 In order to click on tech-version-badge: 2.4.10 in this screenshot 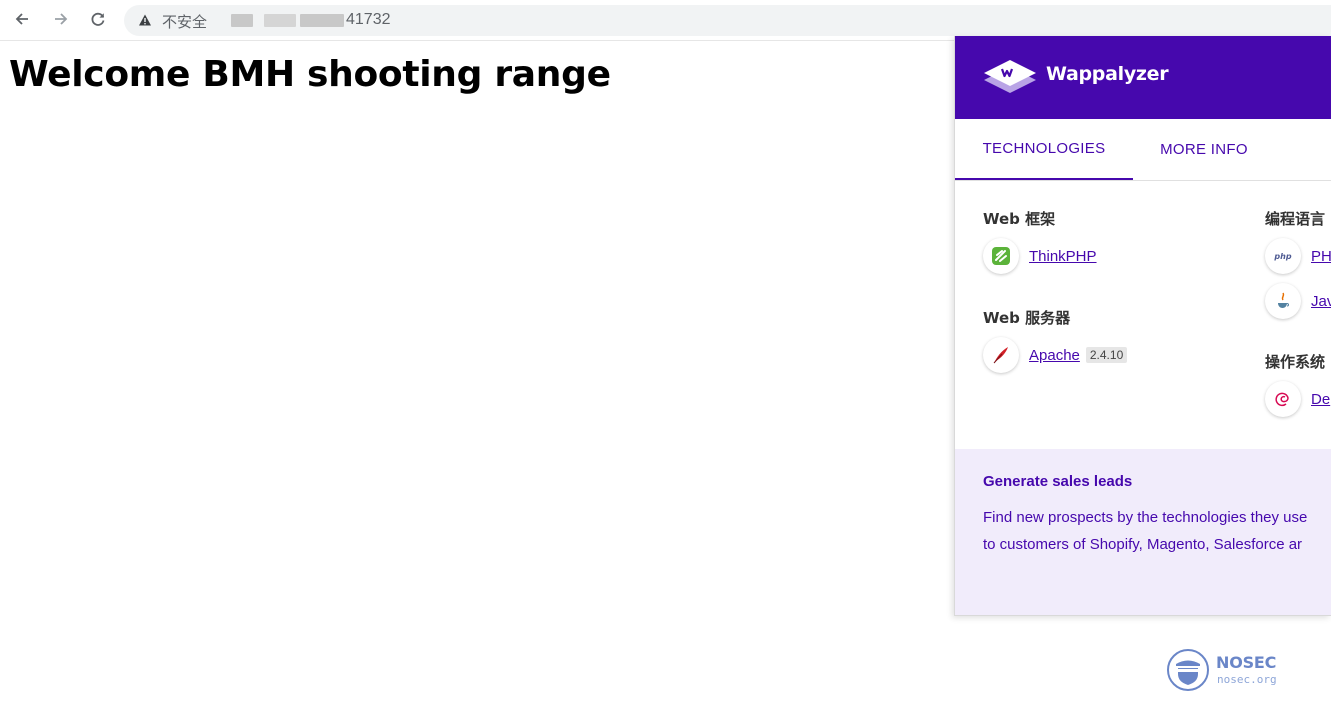, I will do `click(1106, 355)`.